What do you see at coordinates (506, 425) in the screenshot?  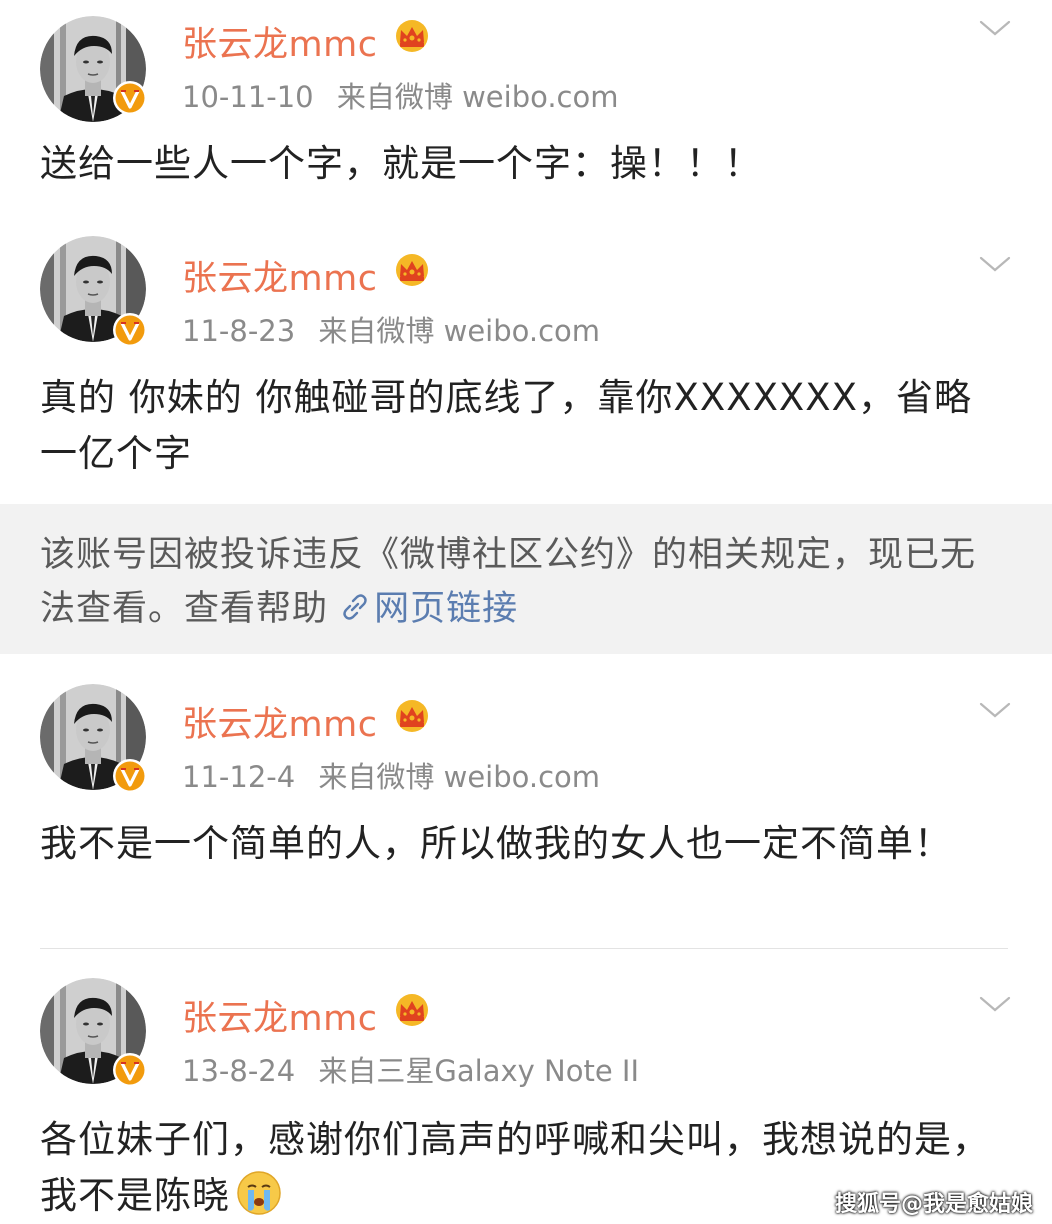 I see `post-text: 真的 你妹的 你触碰哥的底线了，靠你XXXXXXX，省略一亿个字` at bounding box center [506, 425].